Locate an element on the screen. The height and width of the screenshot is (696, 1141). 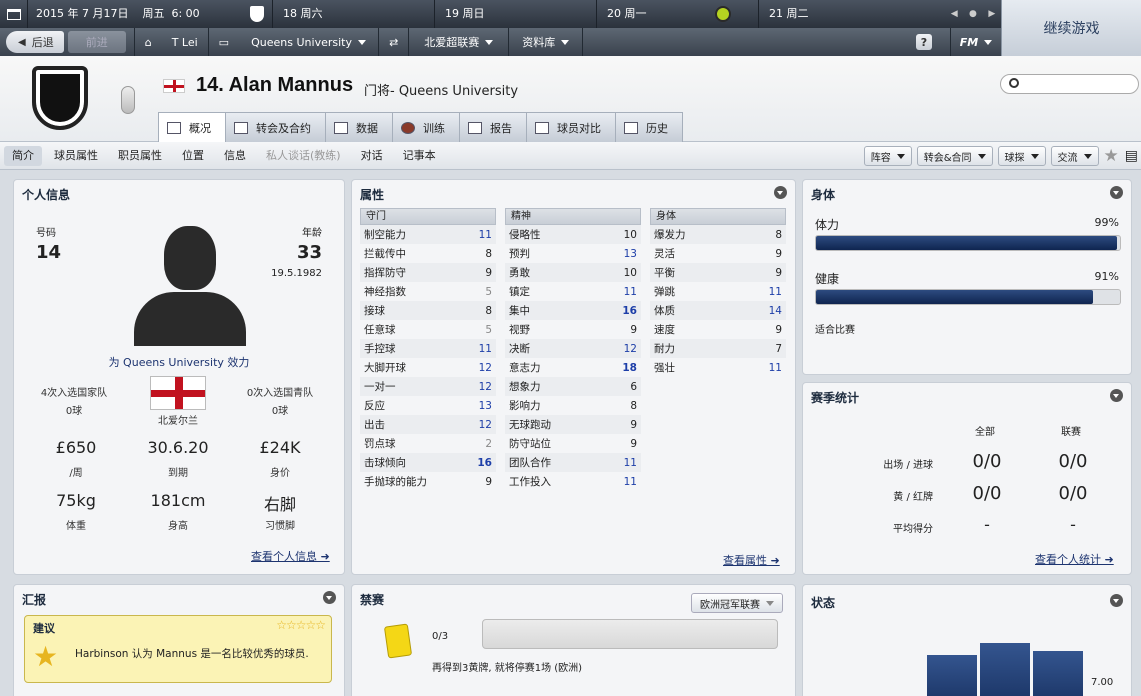
attribute-row: 神经指数 5 is located at coordinates (428, 291).